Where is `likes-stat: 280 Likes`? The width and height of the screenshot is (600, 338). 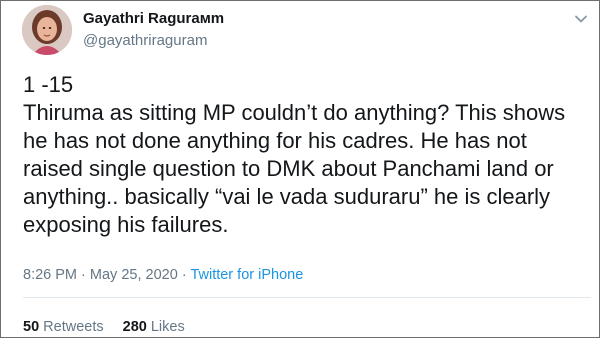
likes-stat: 280 Likes is located at coordinates (154, 327).